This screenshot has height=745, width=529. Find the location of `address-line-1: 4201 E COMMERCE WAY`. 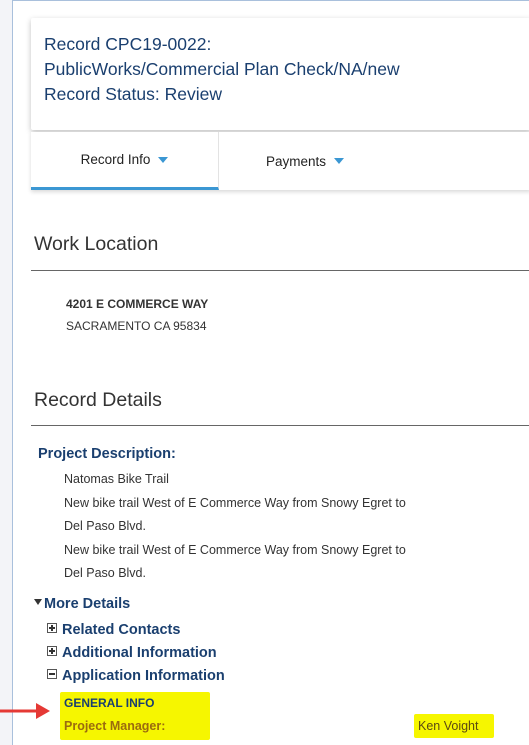

address-line-1: 4201 E COMMERCE WAY is located at coordinates (137, 304).